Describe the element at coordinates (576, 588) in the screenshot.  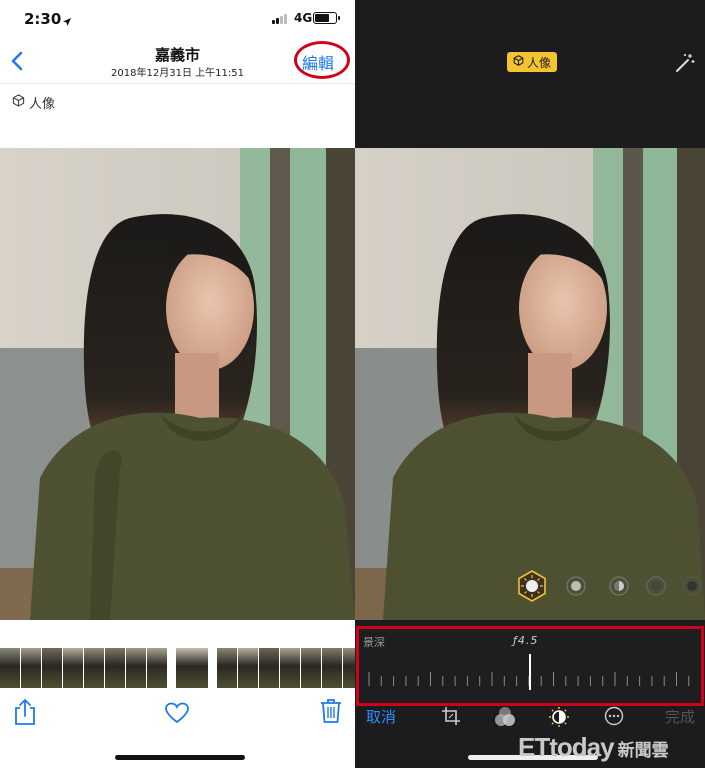
I see `studio-light-icon` at that location.